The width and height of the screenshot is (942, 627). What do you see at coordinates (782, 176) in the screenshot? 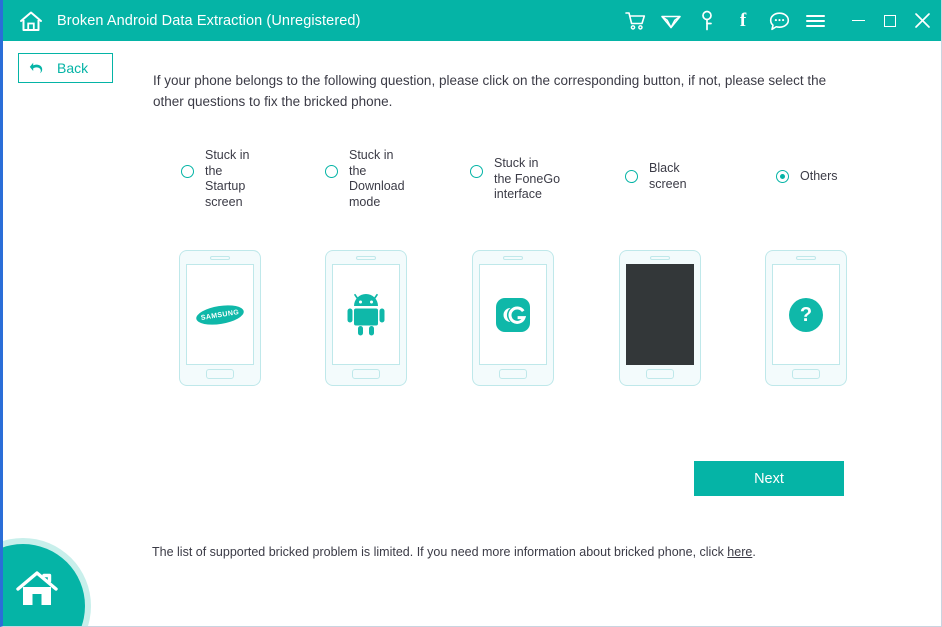
I see `radio-others` at bounding box center [782, 176].